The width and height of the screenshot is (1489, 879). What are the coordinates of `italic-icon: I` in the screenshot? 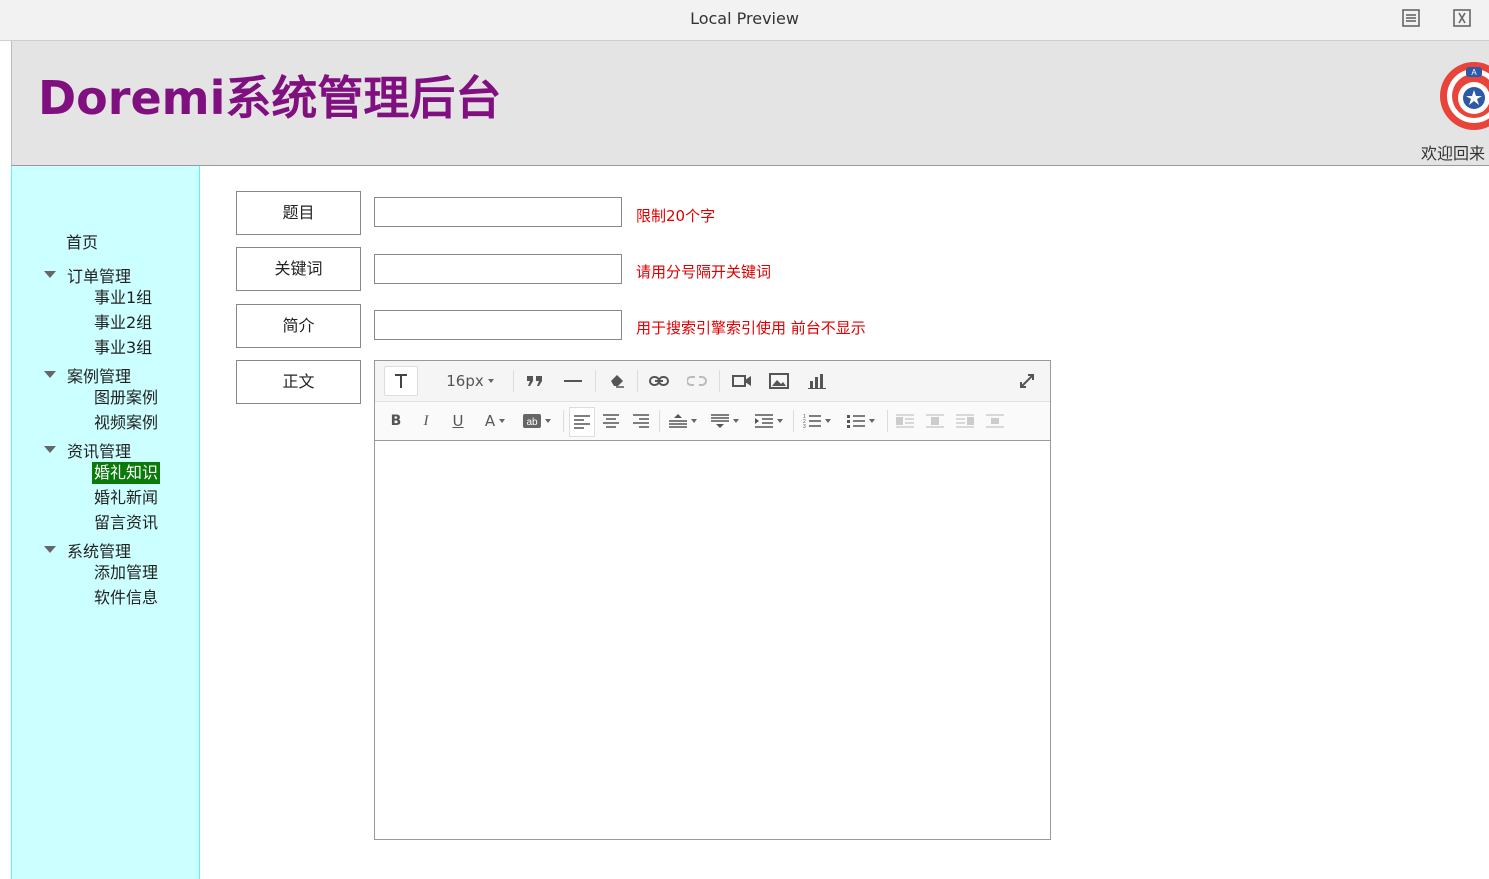 It's located at (426, 421).